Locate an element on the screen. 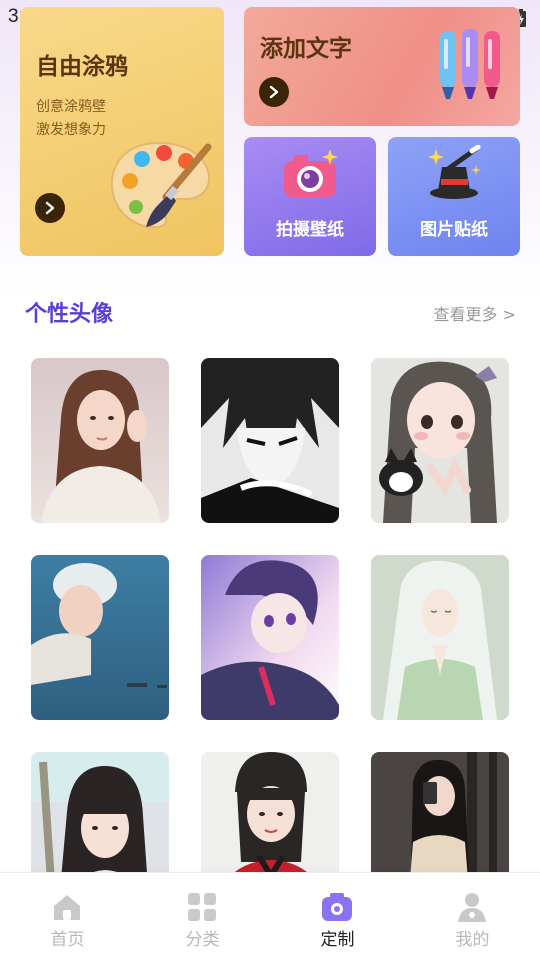  tab-home: 首页 is located at coordinates (67, 916).